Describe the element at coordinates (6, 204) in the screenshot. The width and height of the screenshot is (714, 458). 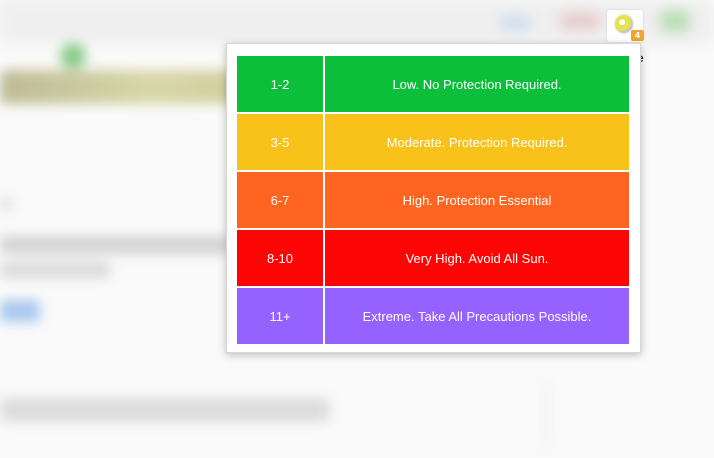
I see `background-text-fragment` at that location.